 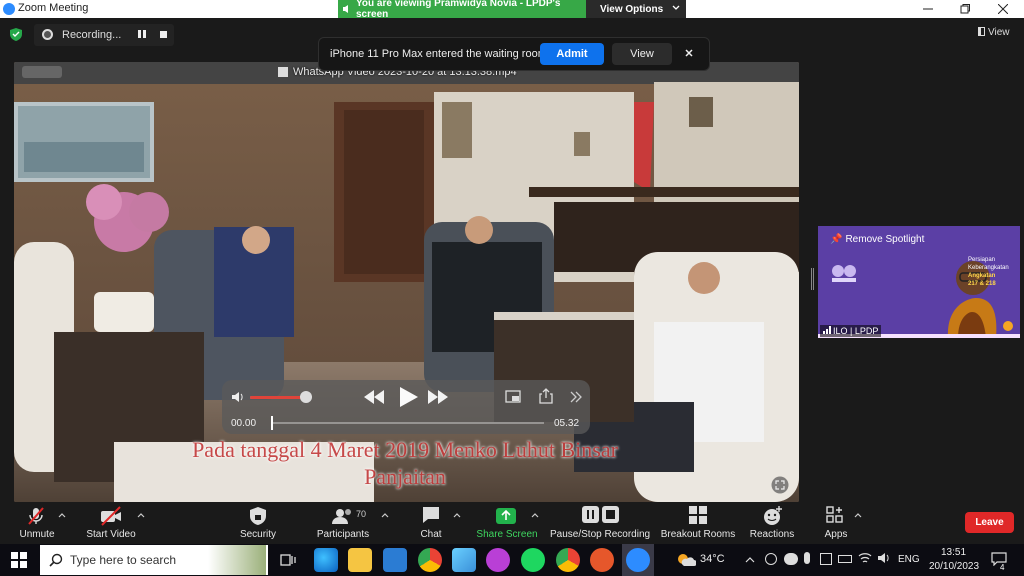 I want to click on chat-icon, so click(x=431, y=515).